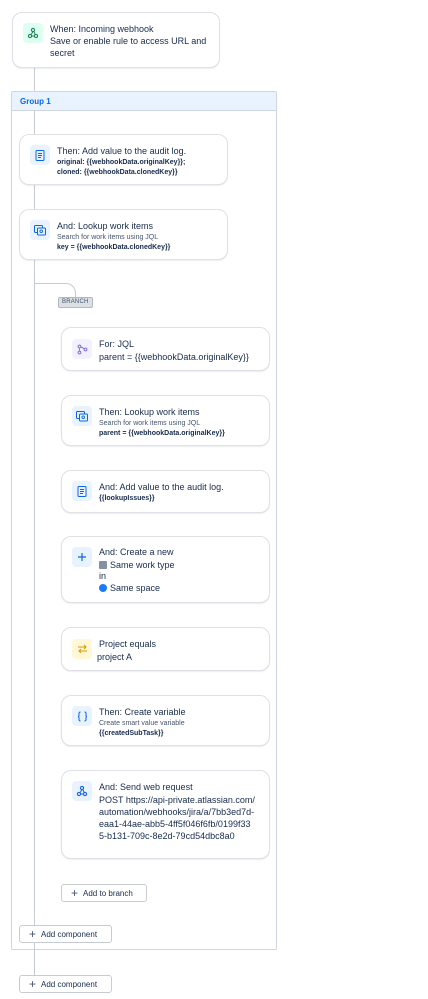 The height and width of the screenshot is (999, 428). I want to click on trigger-title: When: Incoming webhook, so click(102, 29).